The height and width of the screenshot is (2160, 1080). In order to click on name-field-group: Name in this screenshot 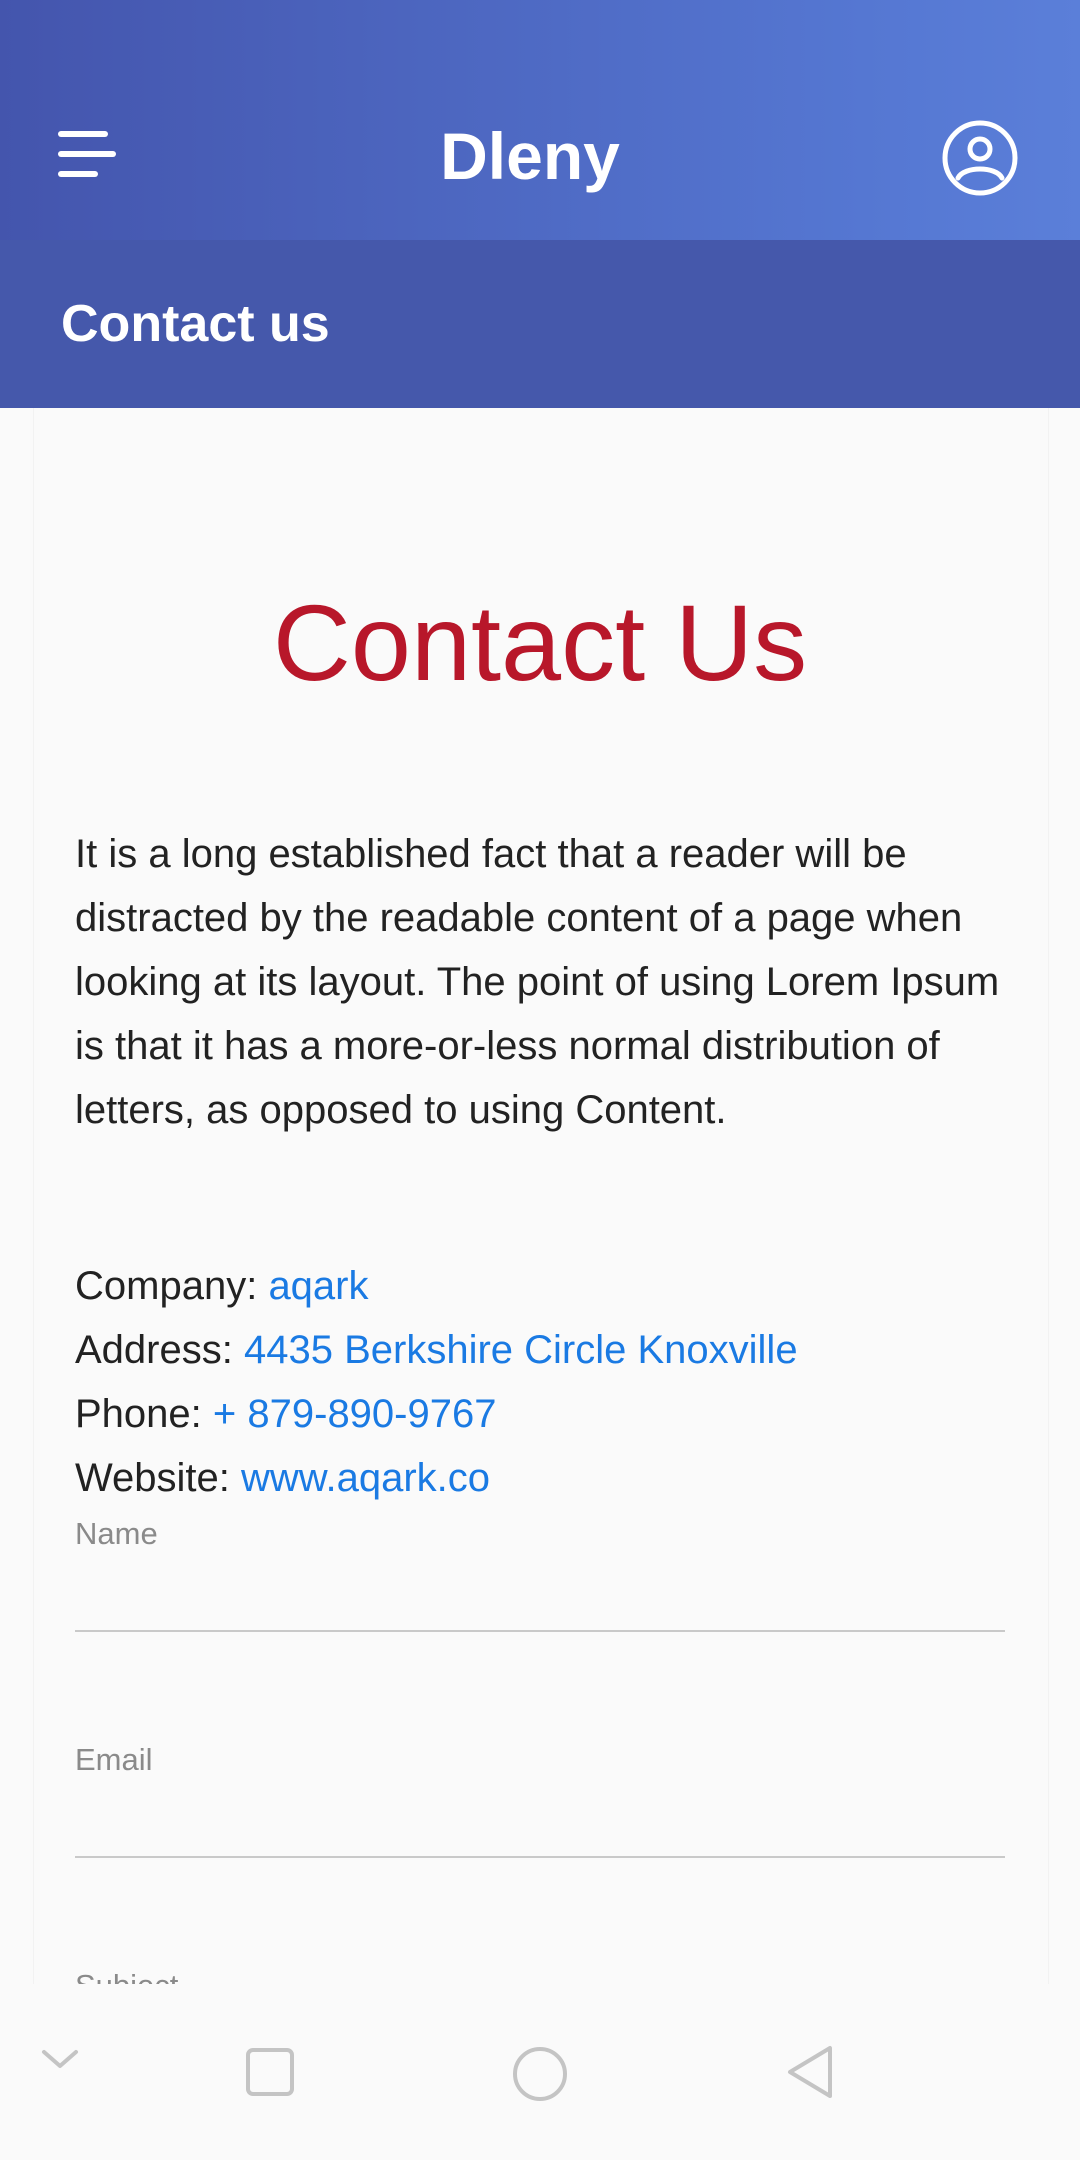, I will do `click(540, 1574)`.